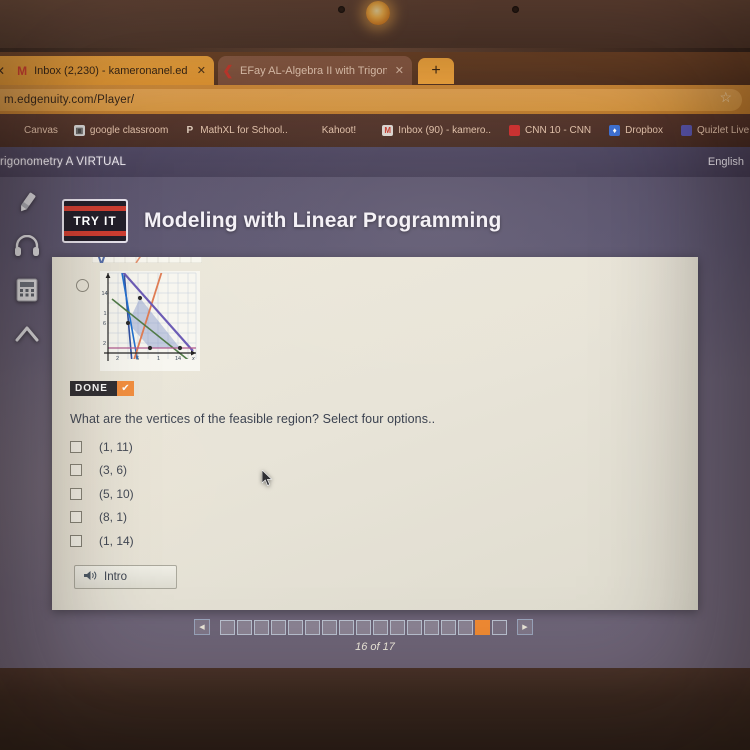  What do you see at coordinates (339, 130) in the screenshot?
I see `bookmark-label: Kahoot!` at bounding box center [339, 130].